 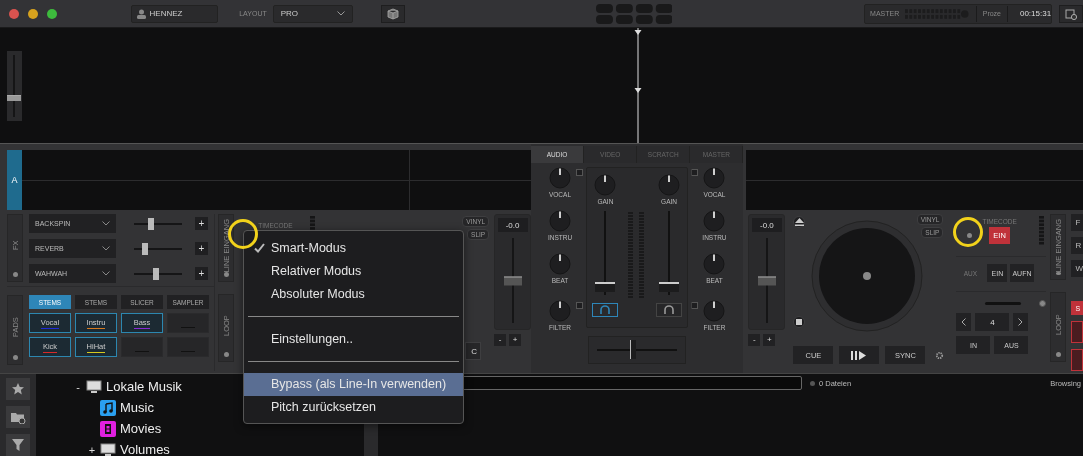 I want to click on sync-button: C, so click(x=473, y=351).